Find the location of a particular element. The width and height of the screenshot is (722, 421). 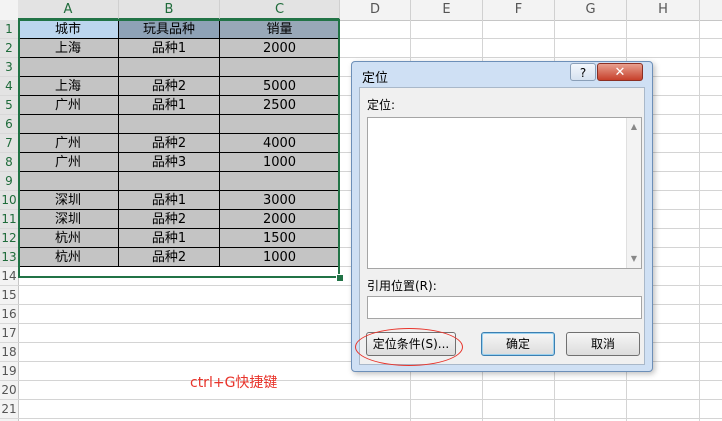

row-header-3: 3 is located at coordinates (9, 67).